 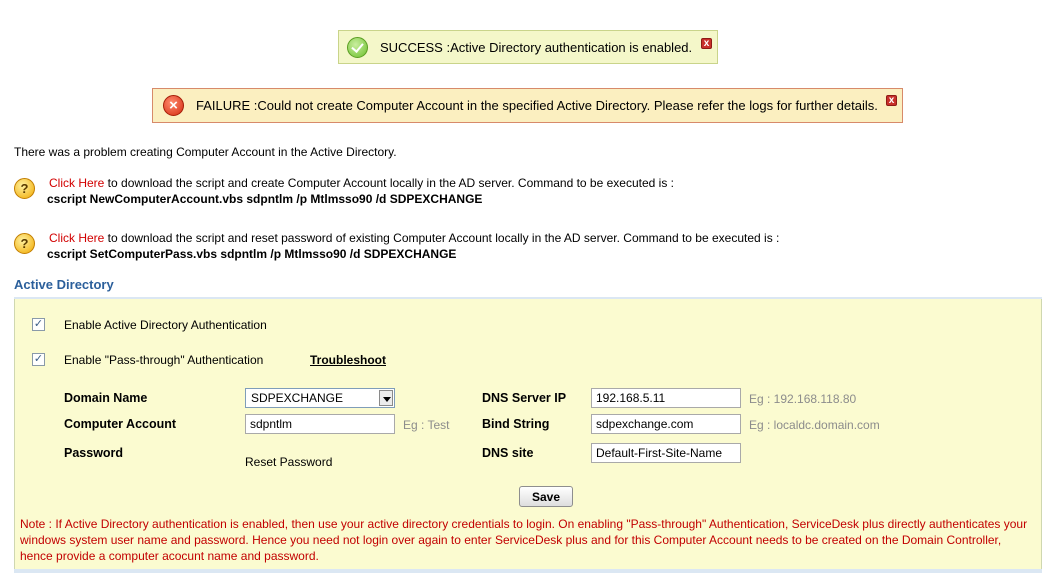 I want to click on enable-ad-checkbox: ✓, so click(x=38, y=324).